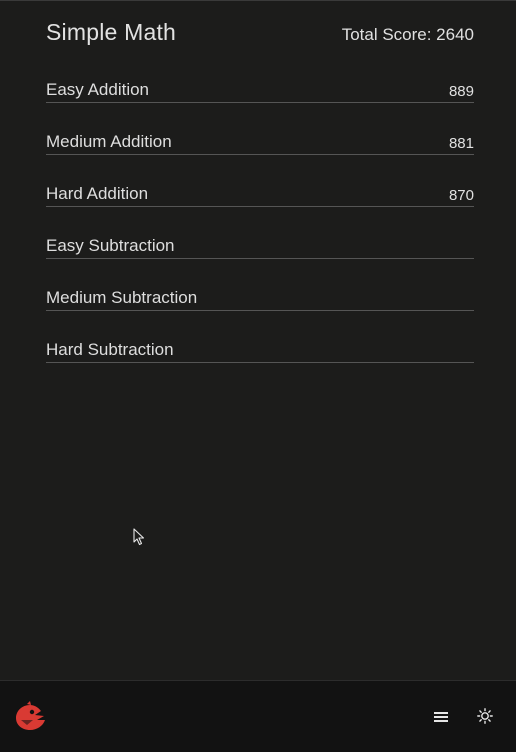 This screenshot has width=516, height=752. I want to click on total-score: Total Score: 2640, so click(407, 34).